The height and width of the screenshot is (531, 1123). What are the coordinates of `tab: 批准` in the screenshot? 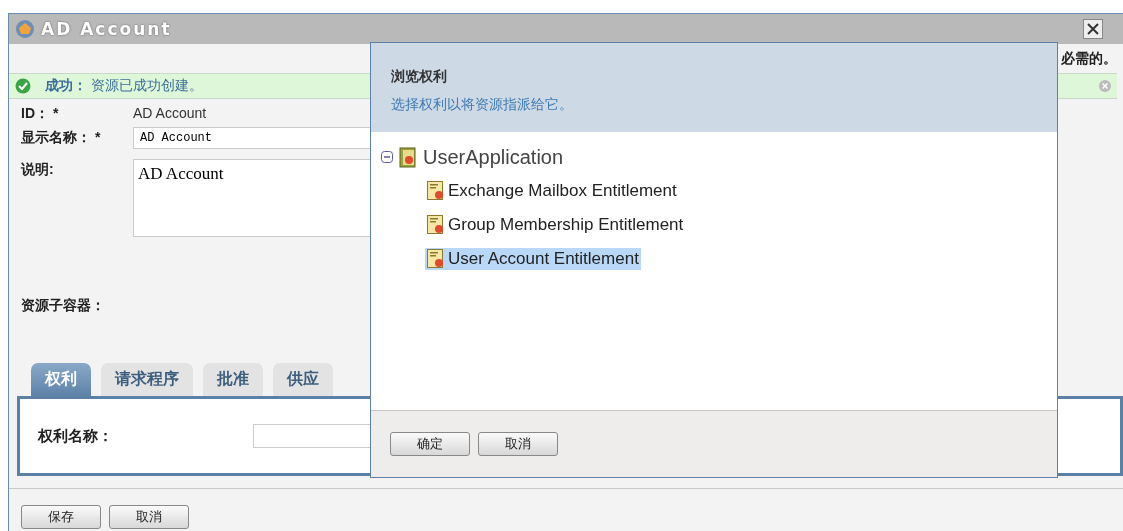 It's located at (233, 379).